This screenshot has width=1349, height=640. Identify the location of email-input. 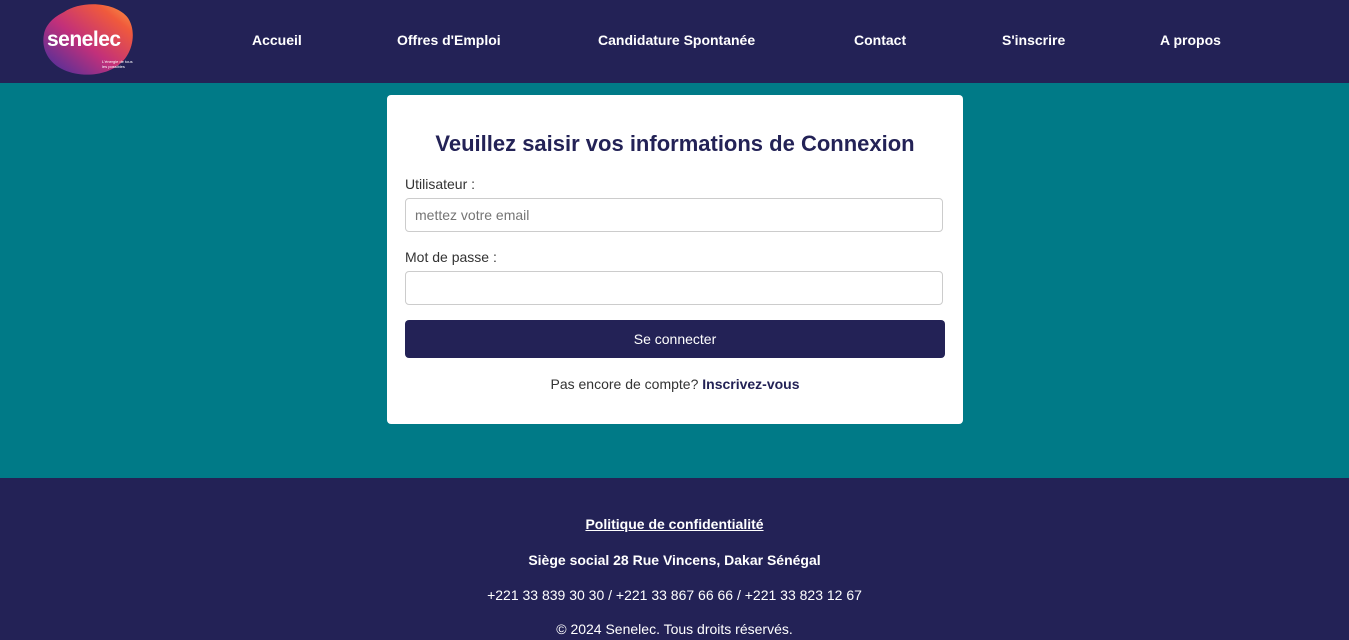
(674, 215).